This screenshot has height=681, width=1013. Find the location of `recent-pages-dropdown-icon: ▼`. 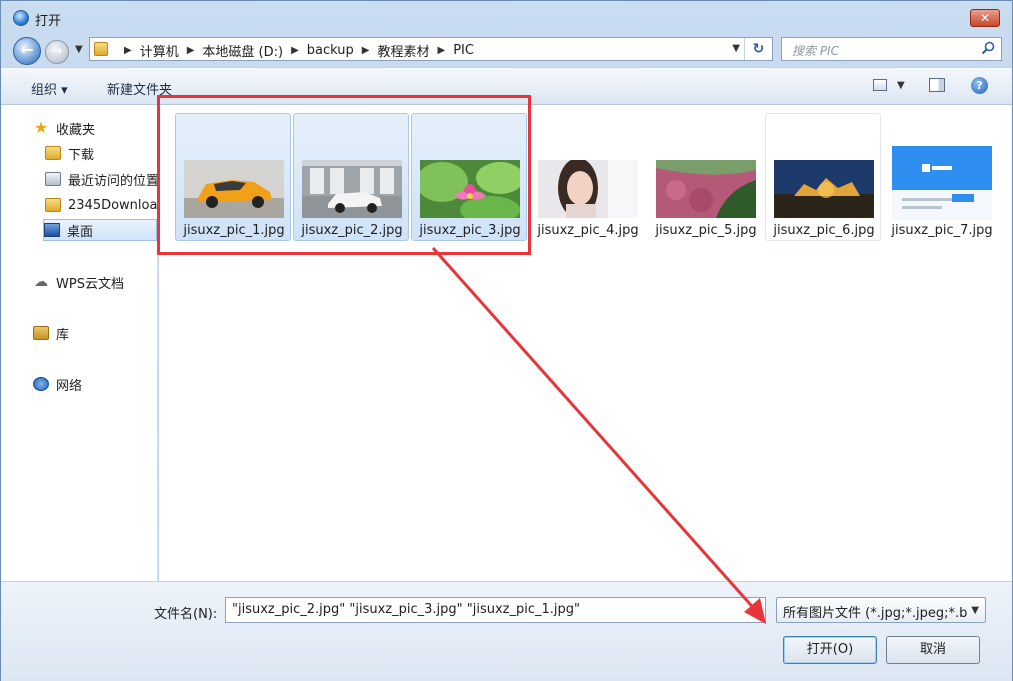

recent-pages-dropdown-icon: ▼ is located at coordinates (79, 49).